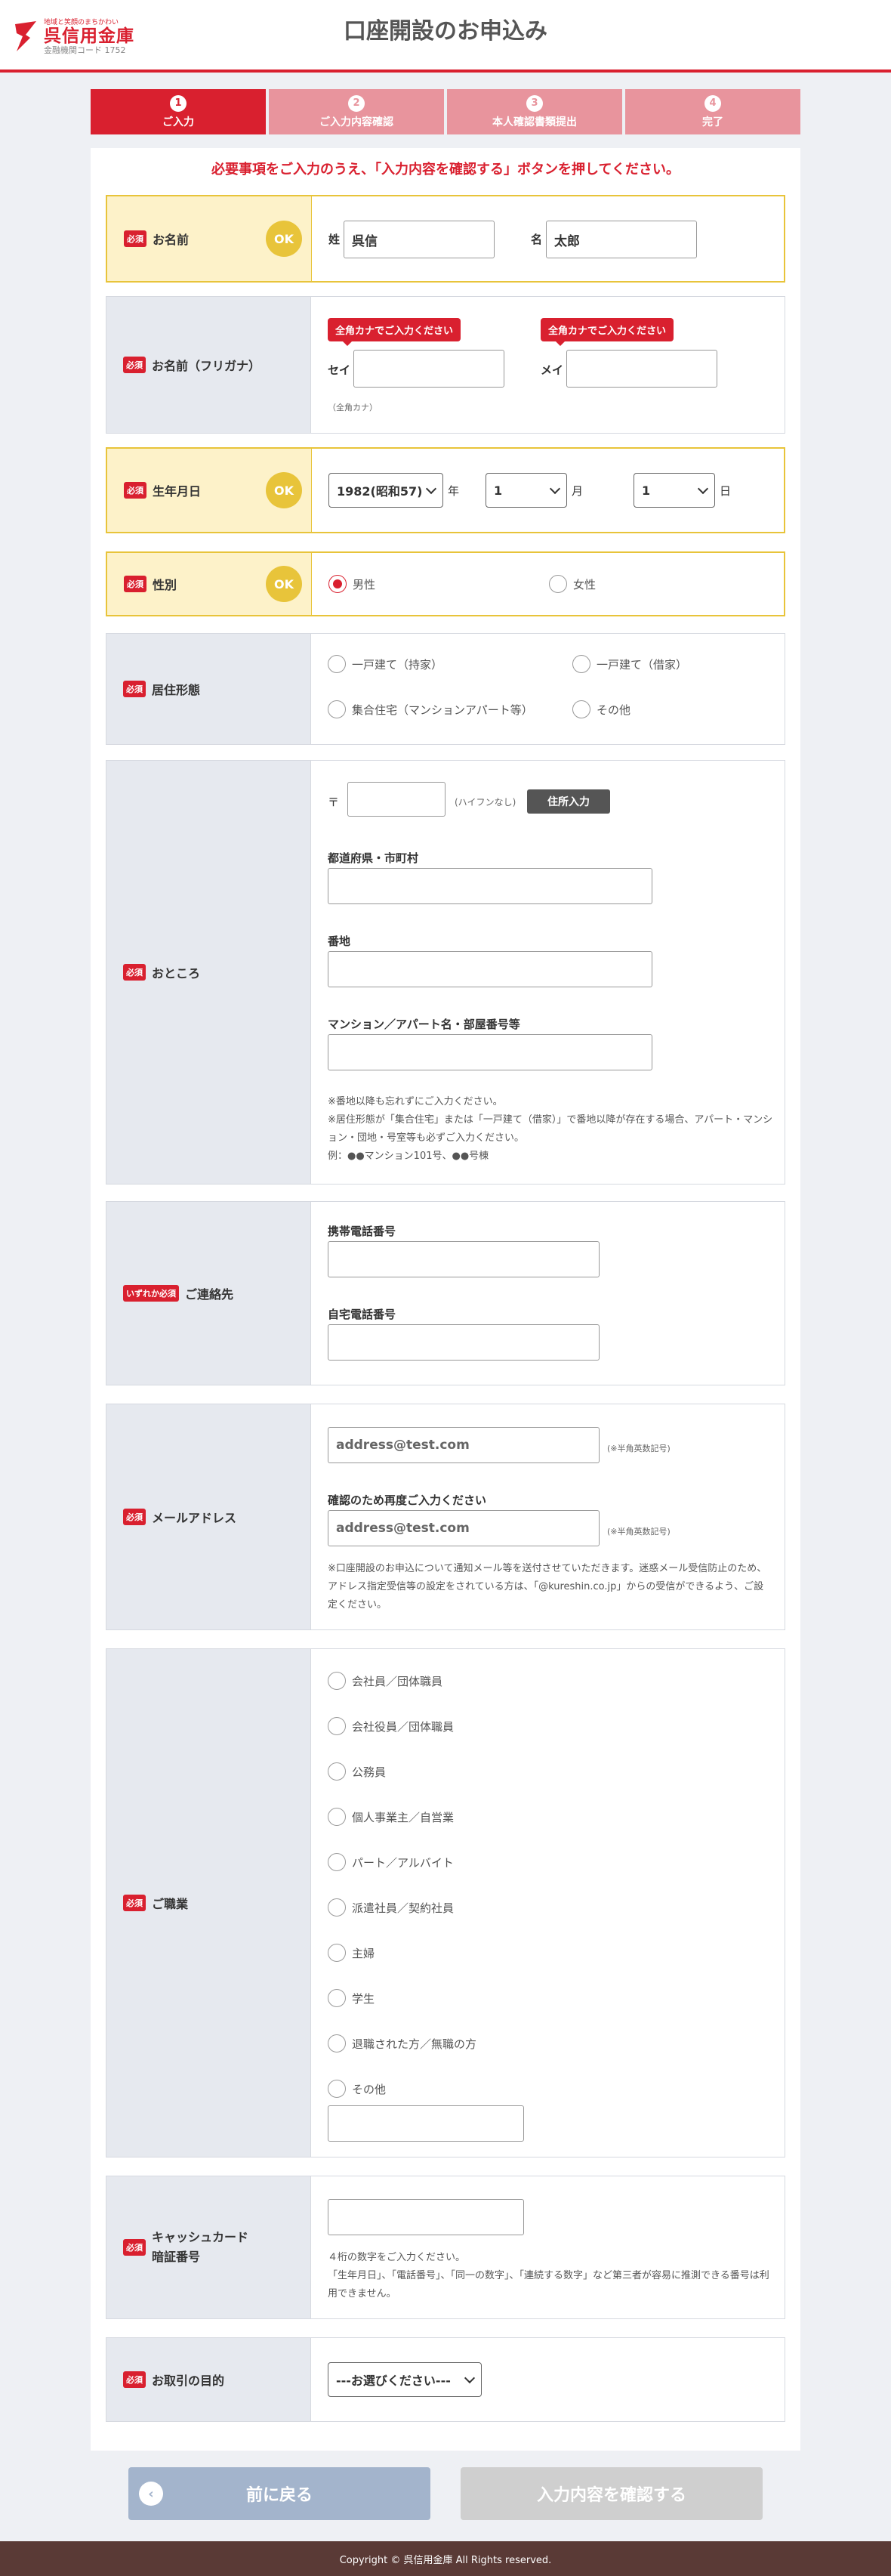  Describe the element at coordinates (357, 2089) in the screenshot. I see `occupation-option: その他` at that location.